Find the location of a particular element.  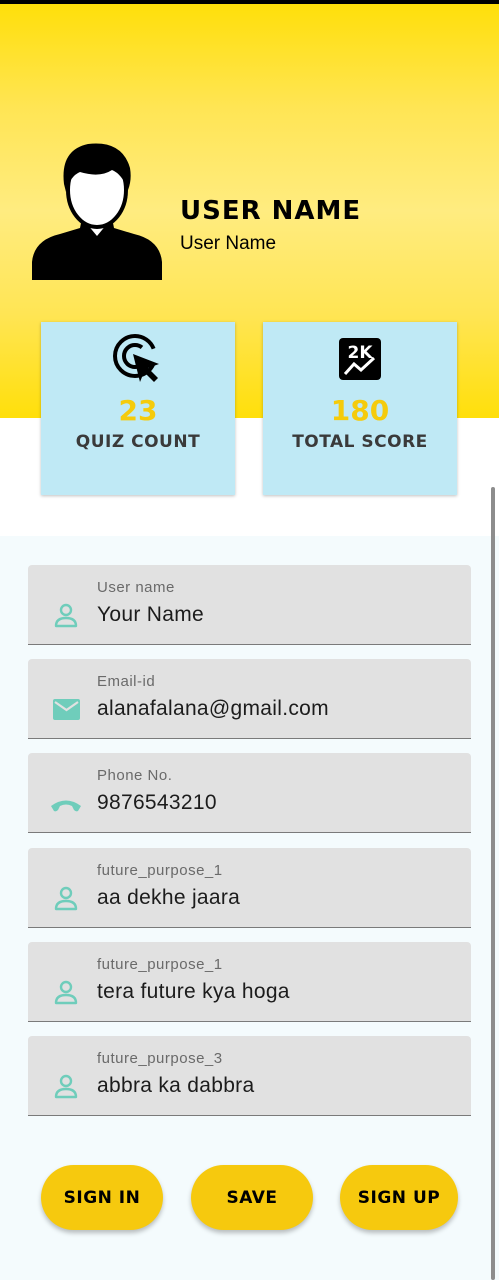

total-score-value: 180 is located at coordinates (360, 410).